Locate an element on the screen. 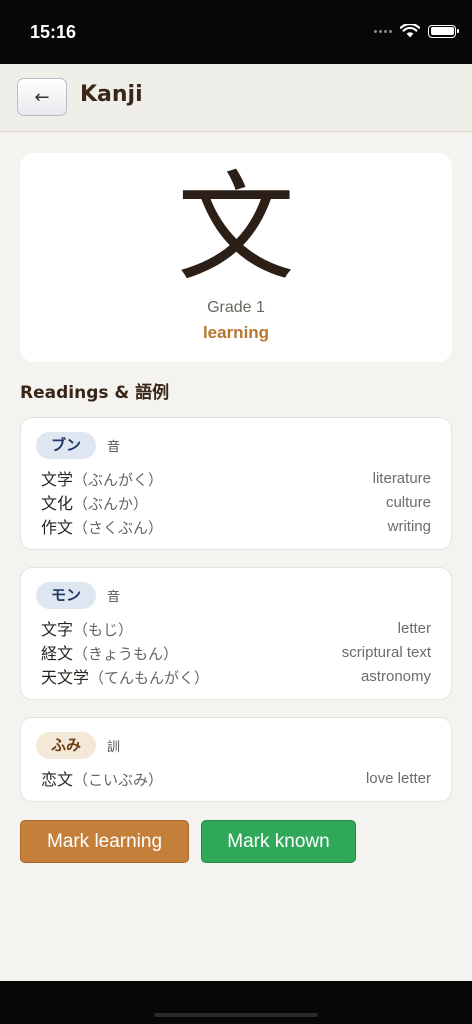 Image resolution: width=472 pixels, height=1024 pixels. app-header: ← Kanji is located at coordinates (236, 98).